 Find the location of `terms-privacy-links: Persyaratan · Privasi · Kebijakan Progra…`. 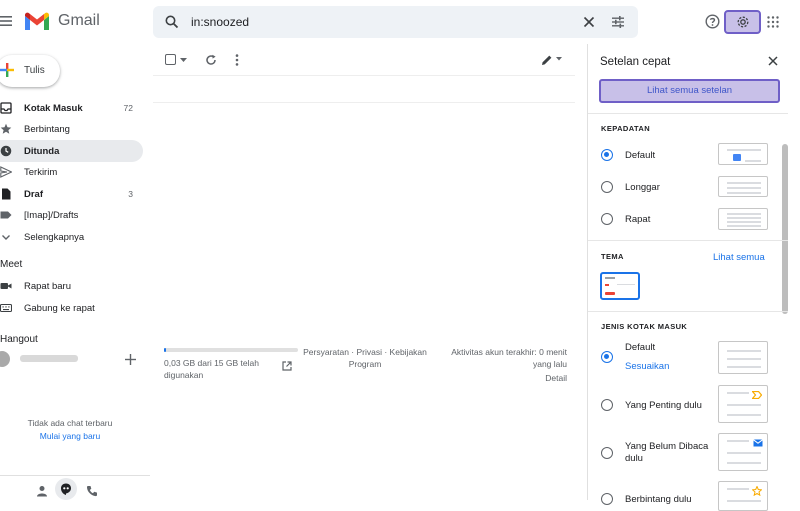

terms-privacy-links: Persyaratan · Privasi · Kebijakan Progra… is located at coordinates (365, 358).